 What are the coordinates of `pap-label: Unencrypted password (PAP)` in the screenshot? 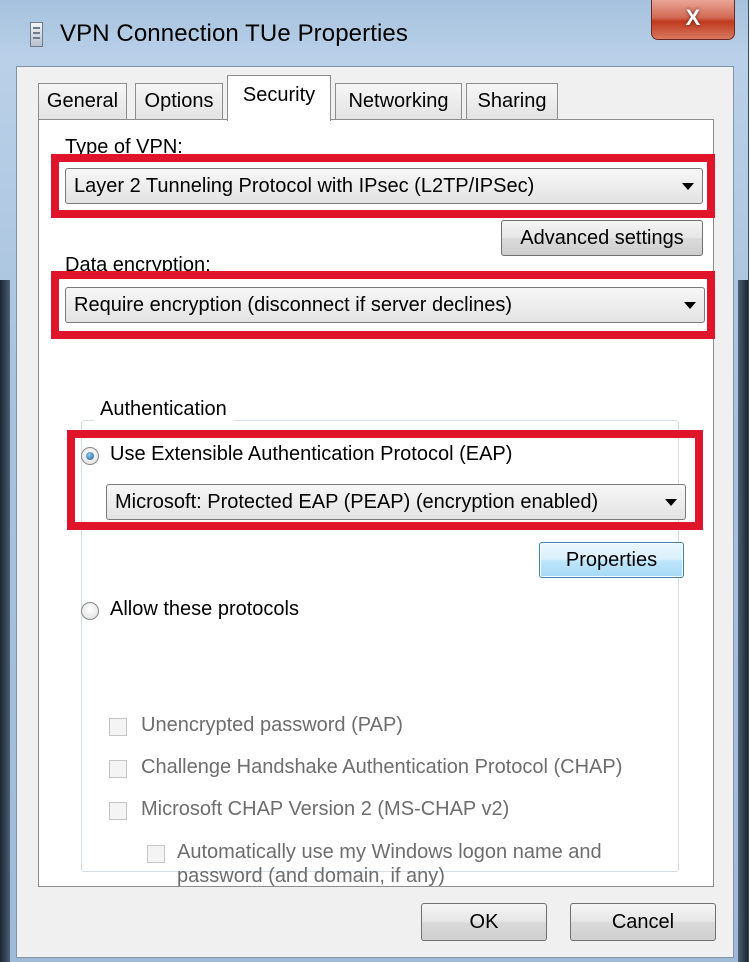 It's located at (272, 725).